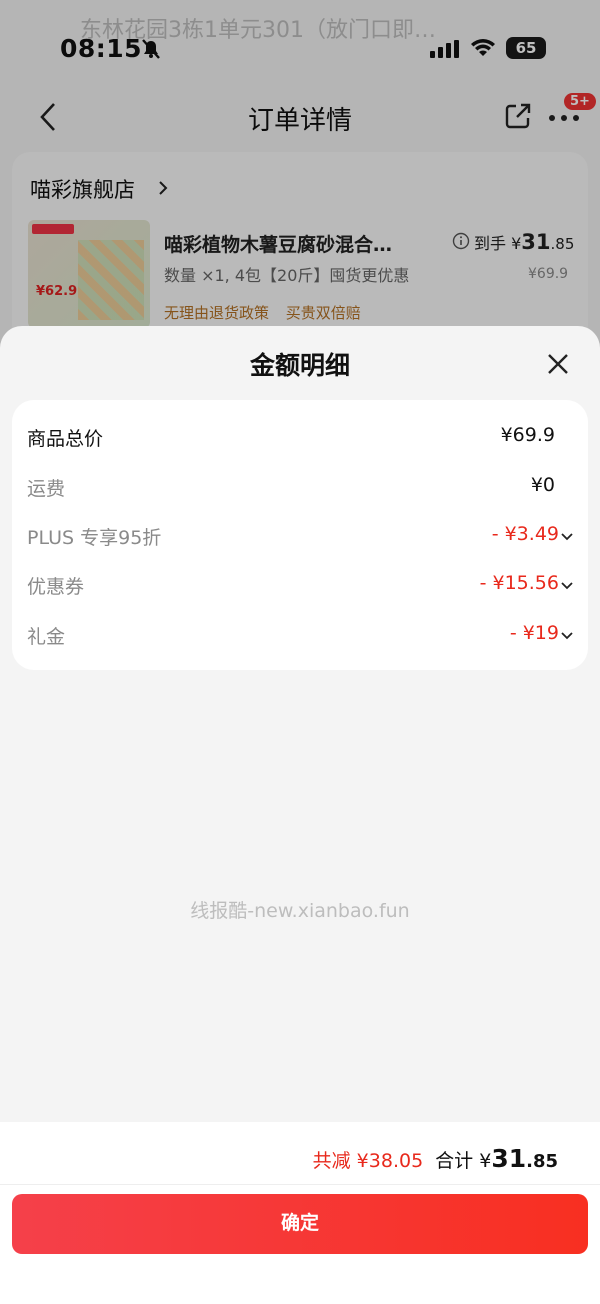 The image size is (600, 1304). What do you see at coordinates (299, 365) in the screenshot?
I see `sheet-title: 金额明细` at bounding box center [299, 365].